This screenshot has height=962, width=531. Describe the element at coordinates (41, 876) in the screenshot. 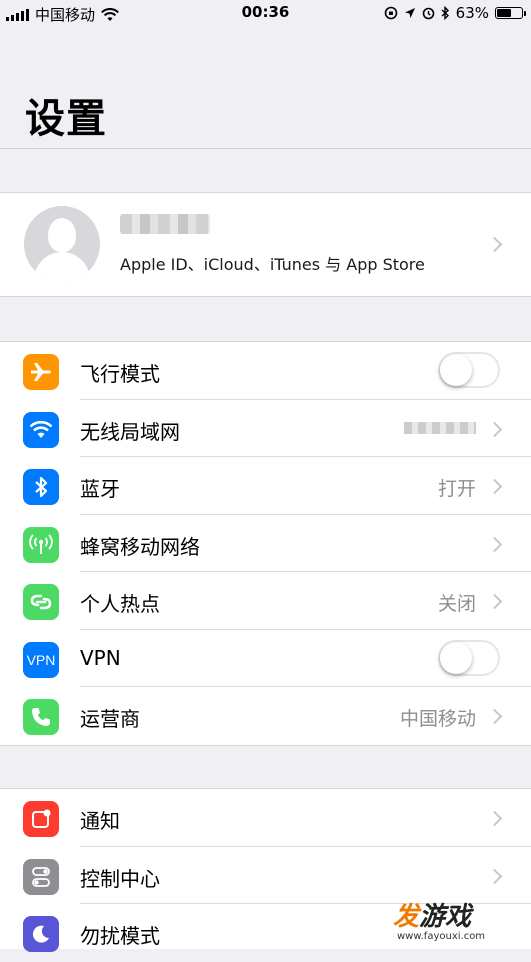

I see `control-center-icon` at that location.